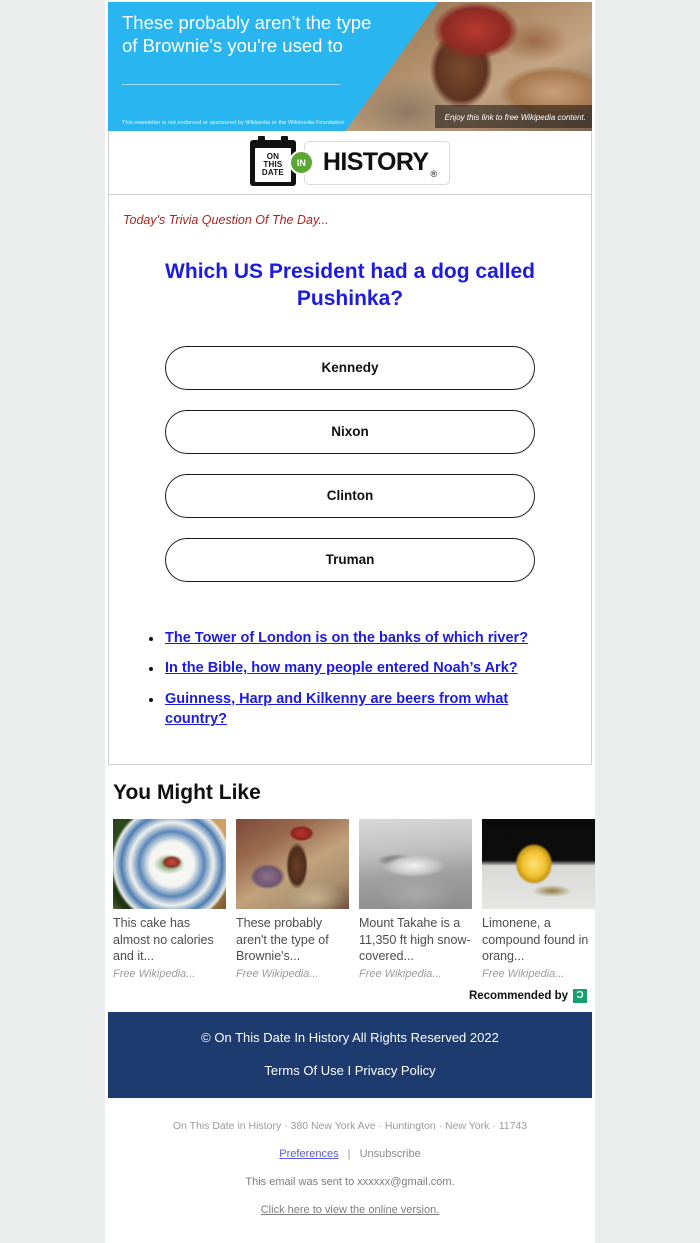 The height and width of the screenshot is (1243, 700). Describe the element at coordinates (308, 1154) in the screenshot. I see `preferences-link: Preferences` at that location.